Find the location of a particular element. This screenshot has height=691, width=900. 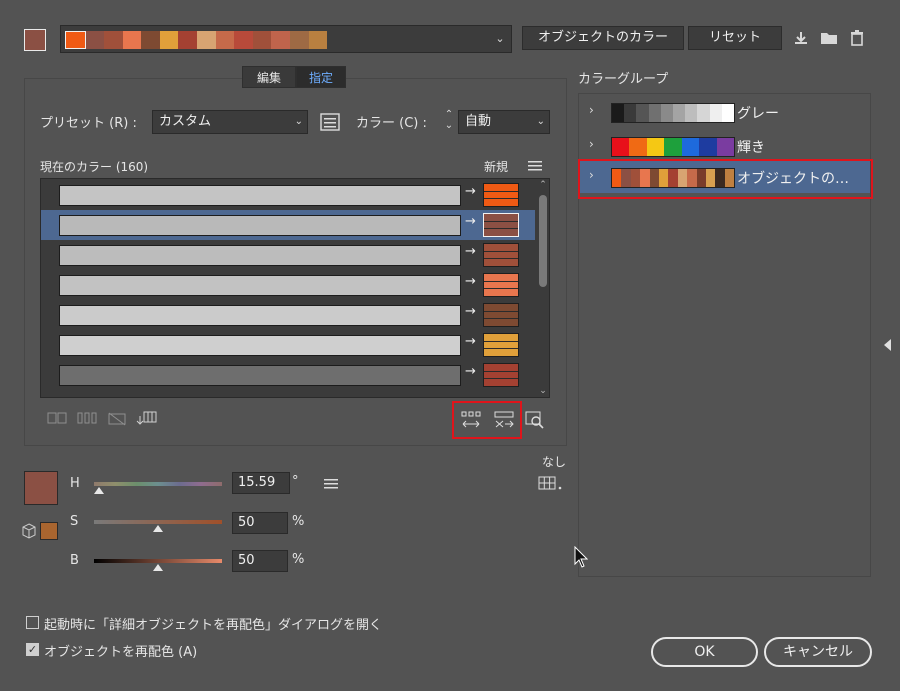

list-menu-icon is located at coordinates (535, 166).